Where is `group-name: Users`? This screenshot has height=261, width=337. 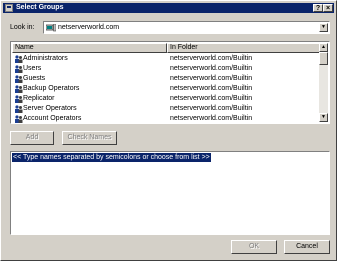
group-name: Users is located at coordinates (32, 68).